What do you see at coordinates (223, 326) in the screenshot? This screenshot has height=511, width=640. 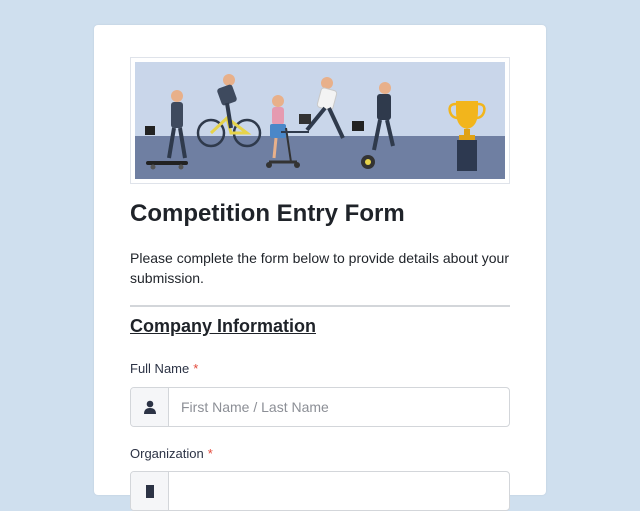 I see `section-title: Company Information` at bounding box center [223, 326].